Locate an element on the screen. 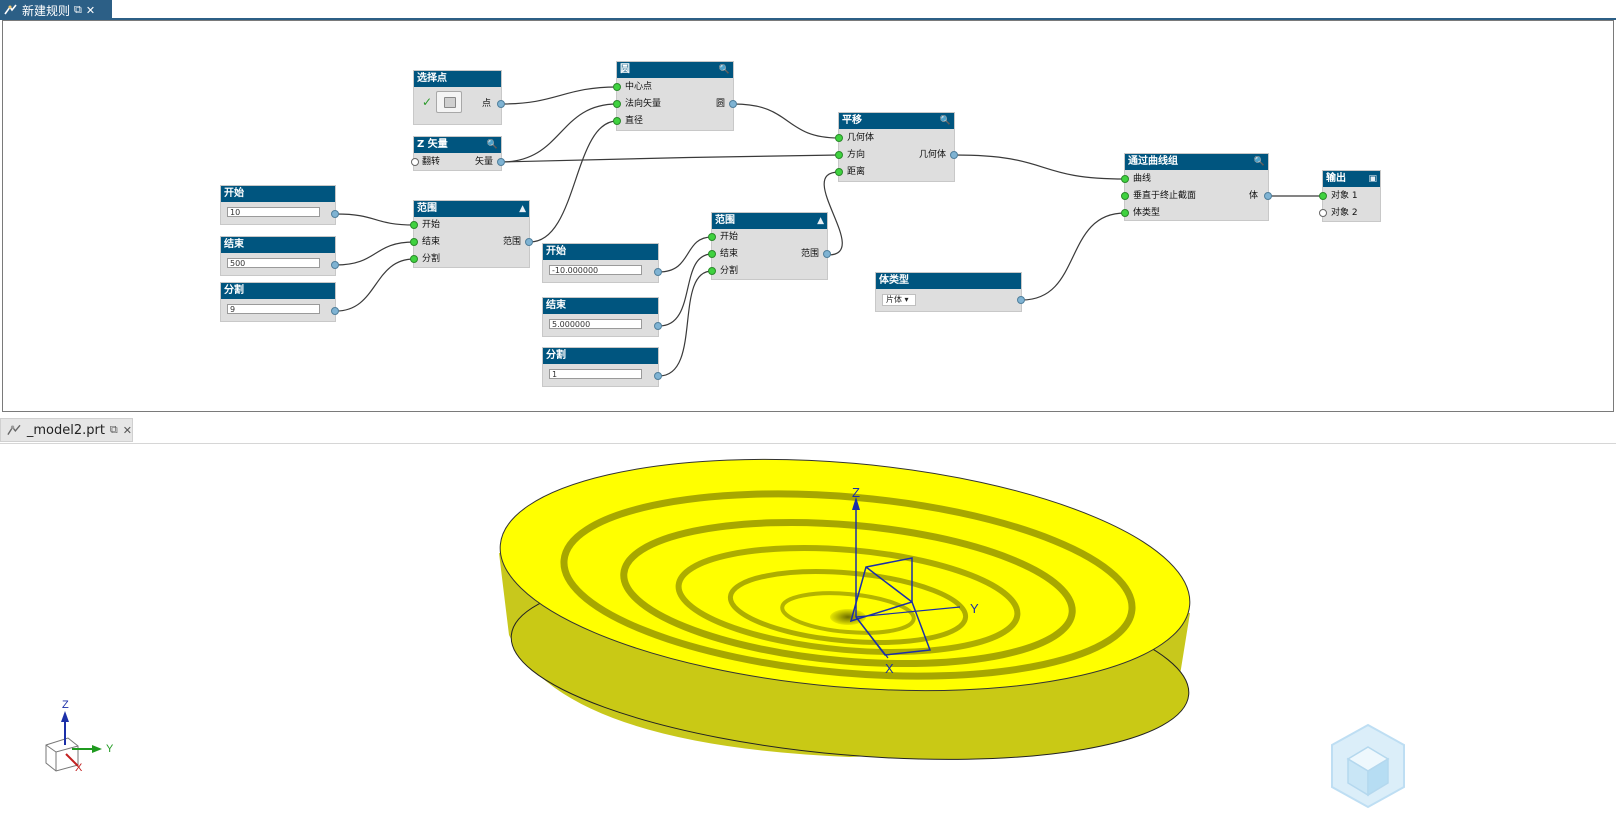 This screenshot has height=820, width=1616. node-divide-2: 分割 1 is located at coordinates (602, 367).